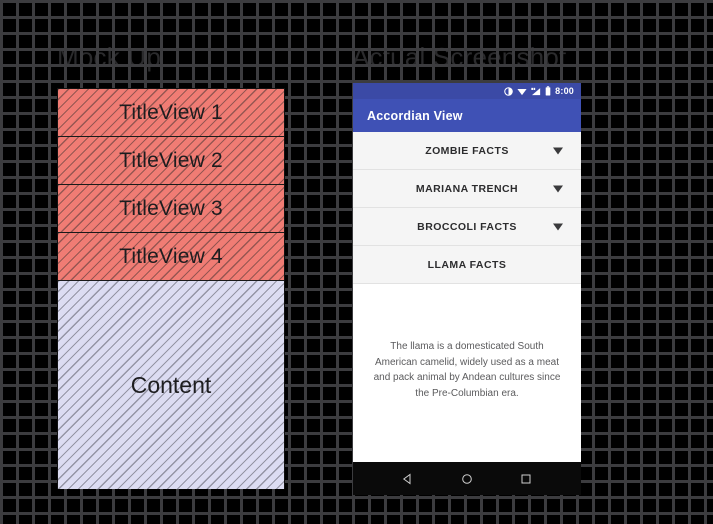 The image size is (713, 524). What do you see at coordinates (564, 90) in the screenshot?
I see `status-bar-time: 8:00` at bounding box center [564, 90].